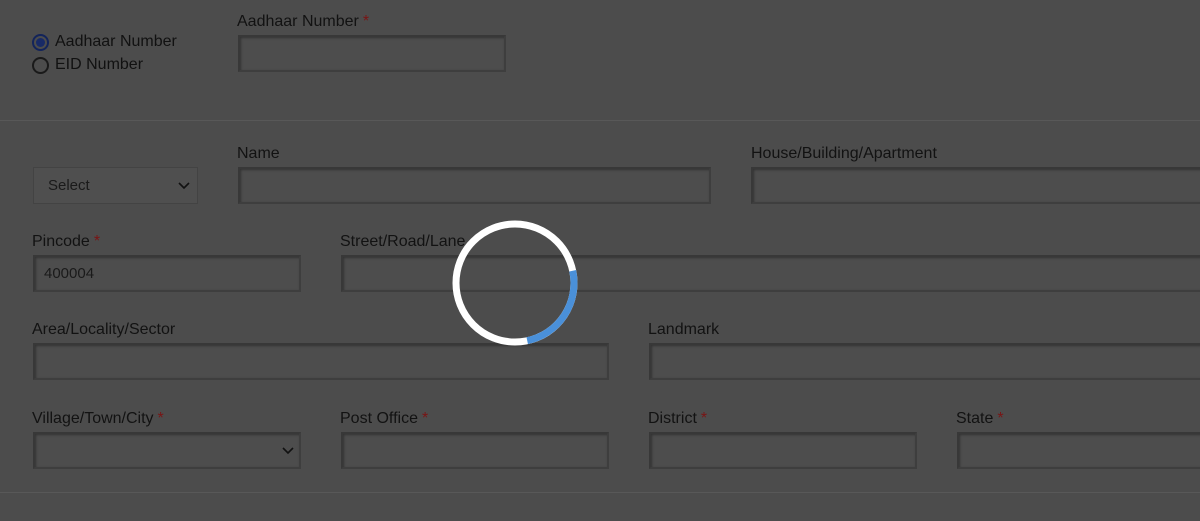 The height and width of the screenshot is (521, 1200). What do you see at coordinates (1078, 450) in the screenshot?
I see `state-input` at bounding box center [1078, 450].